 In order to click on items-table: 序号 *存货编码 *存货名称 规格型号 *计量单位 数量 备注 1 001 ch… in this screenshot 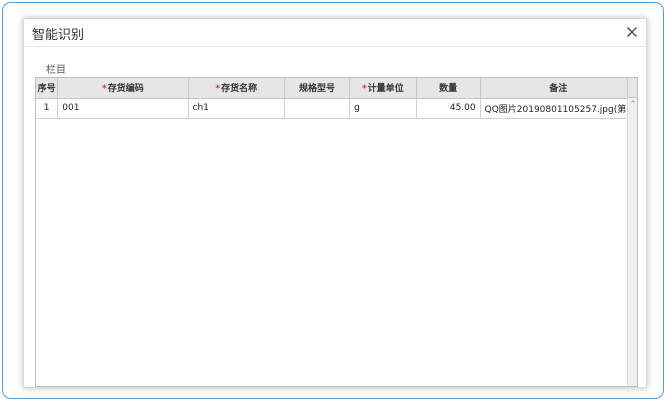, I will do `click(336, 98)`.